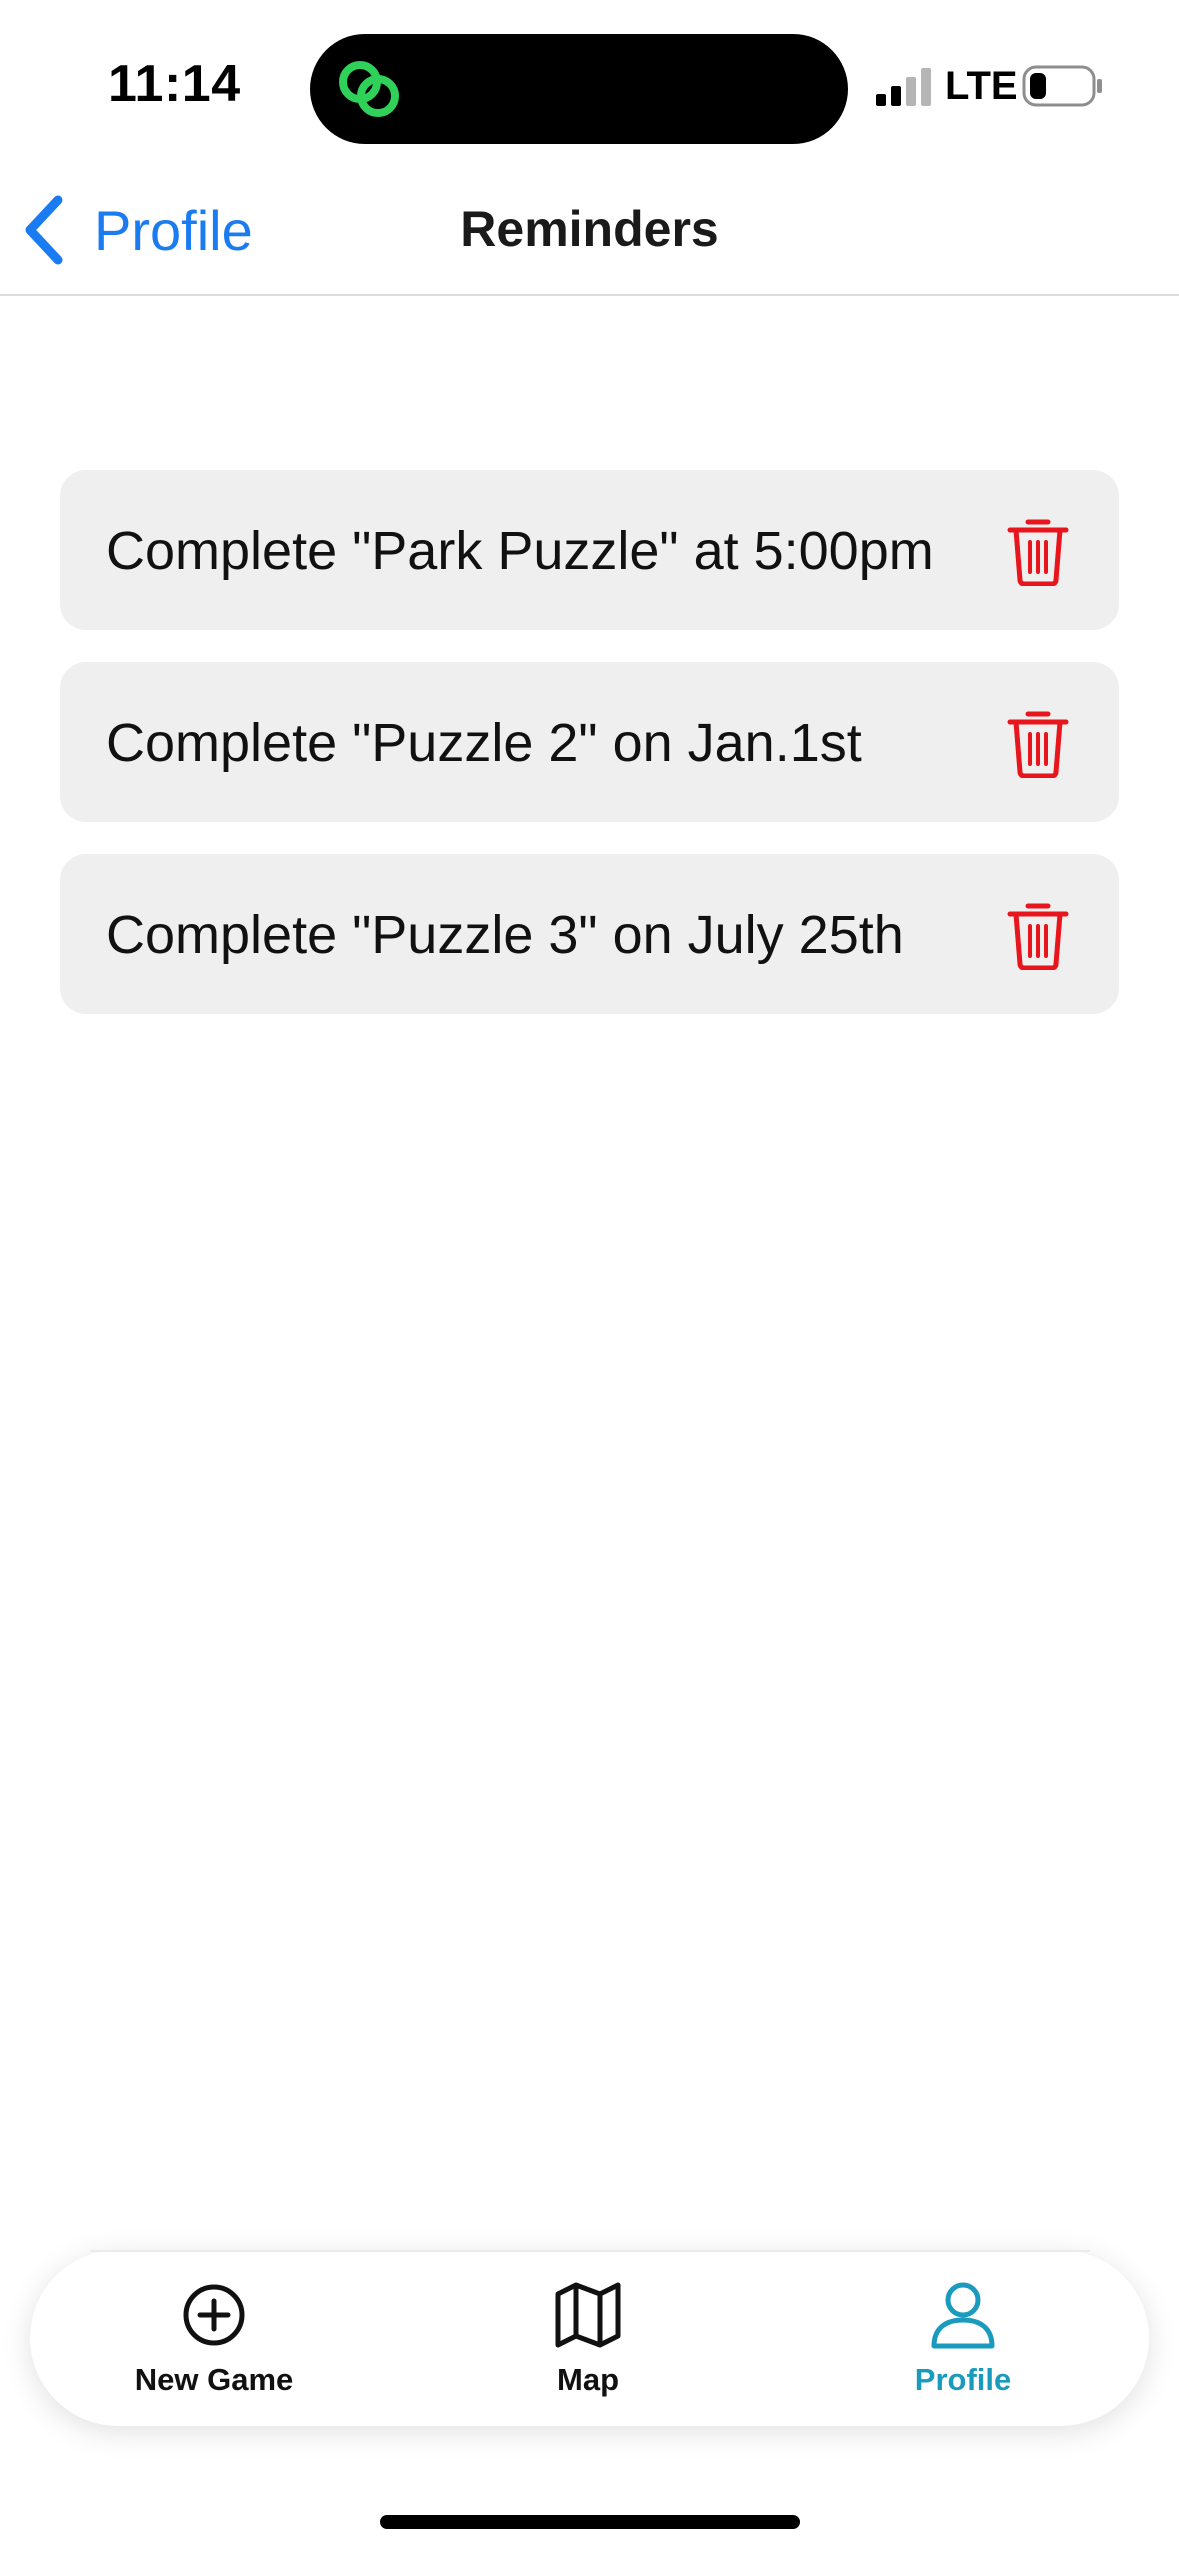 The height and width of the screenshot is (2556, 1179). I want to click on reminder-item: Complete "Park Puzzle" at 5:00pm, so click(589, 550).